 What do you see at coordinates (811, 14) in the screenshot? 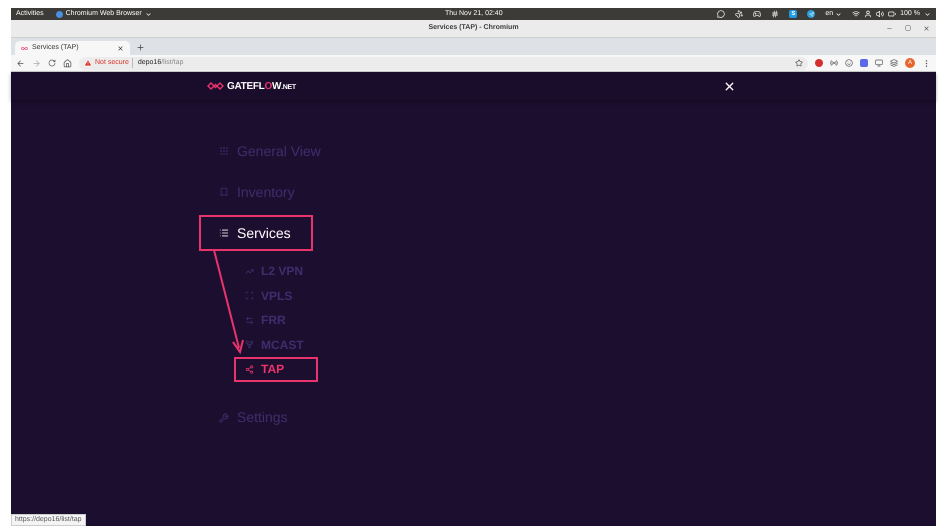
I see `send-icon` at bounding box center [811, 14].